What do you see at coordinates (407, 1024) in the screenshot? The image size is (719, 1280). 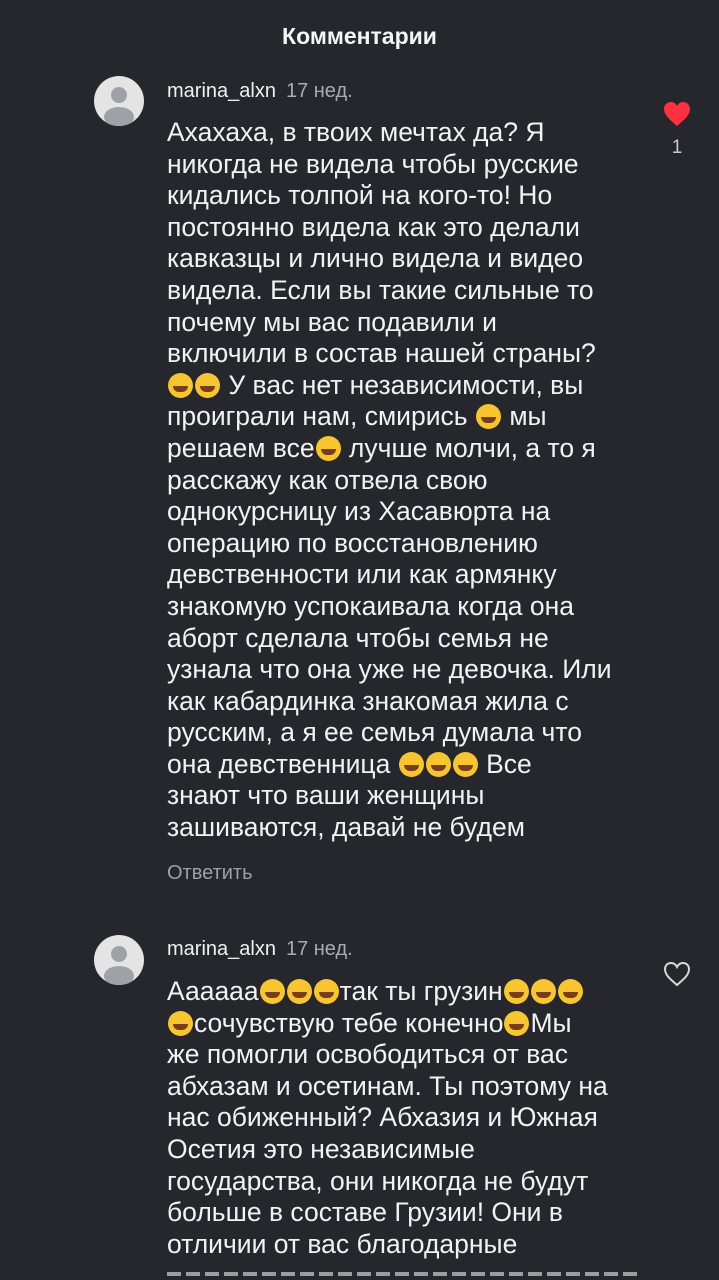 I see `comment-line: сочувствую тебе конечно Мы` at bounding box center [407, 1024].